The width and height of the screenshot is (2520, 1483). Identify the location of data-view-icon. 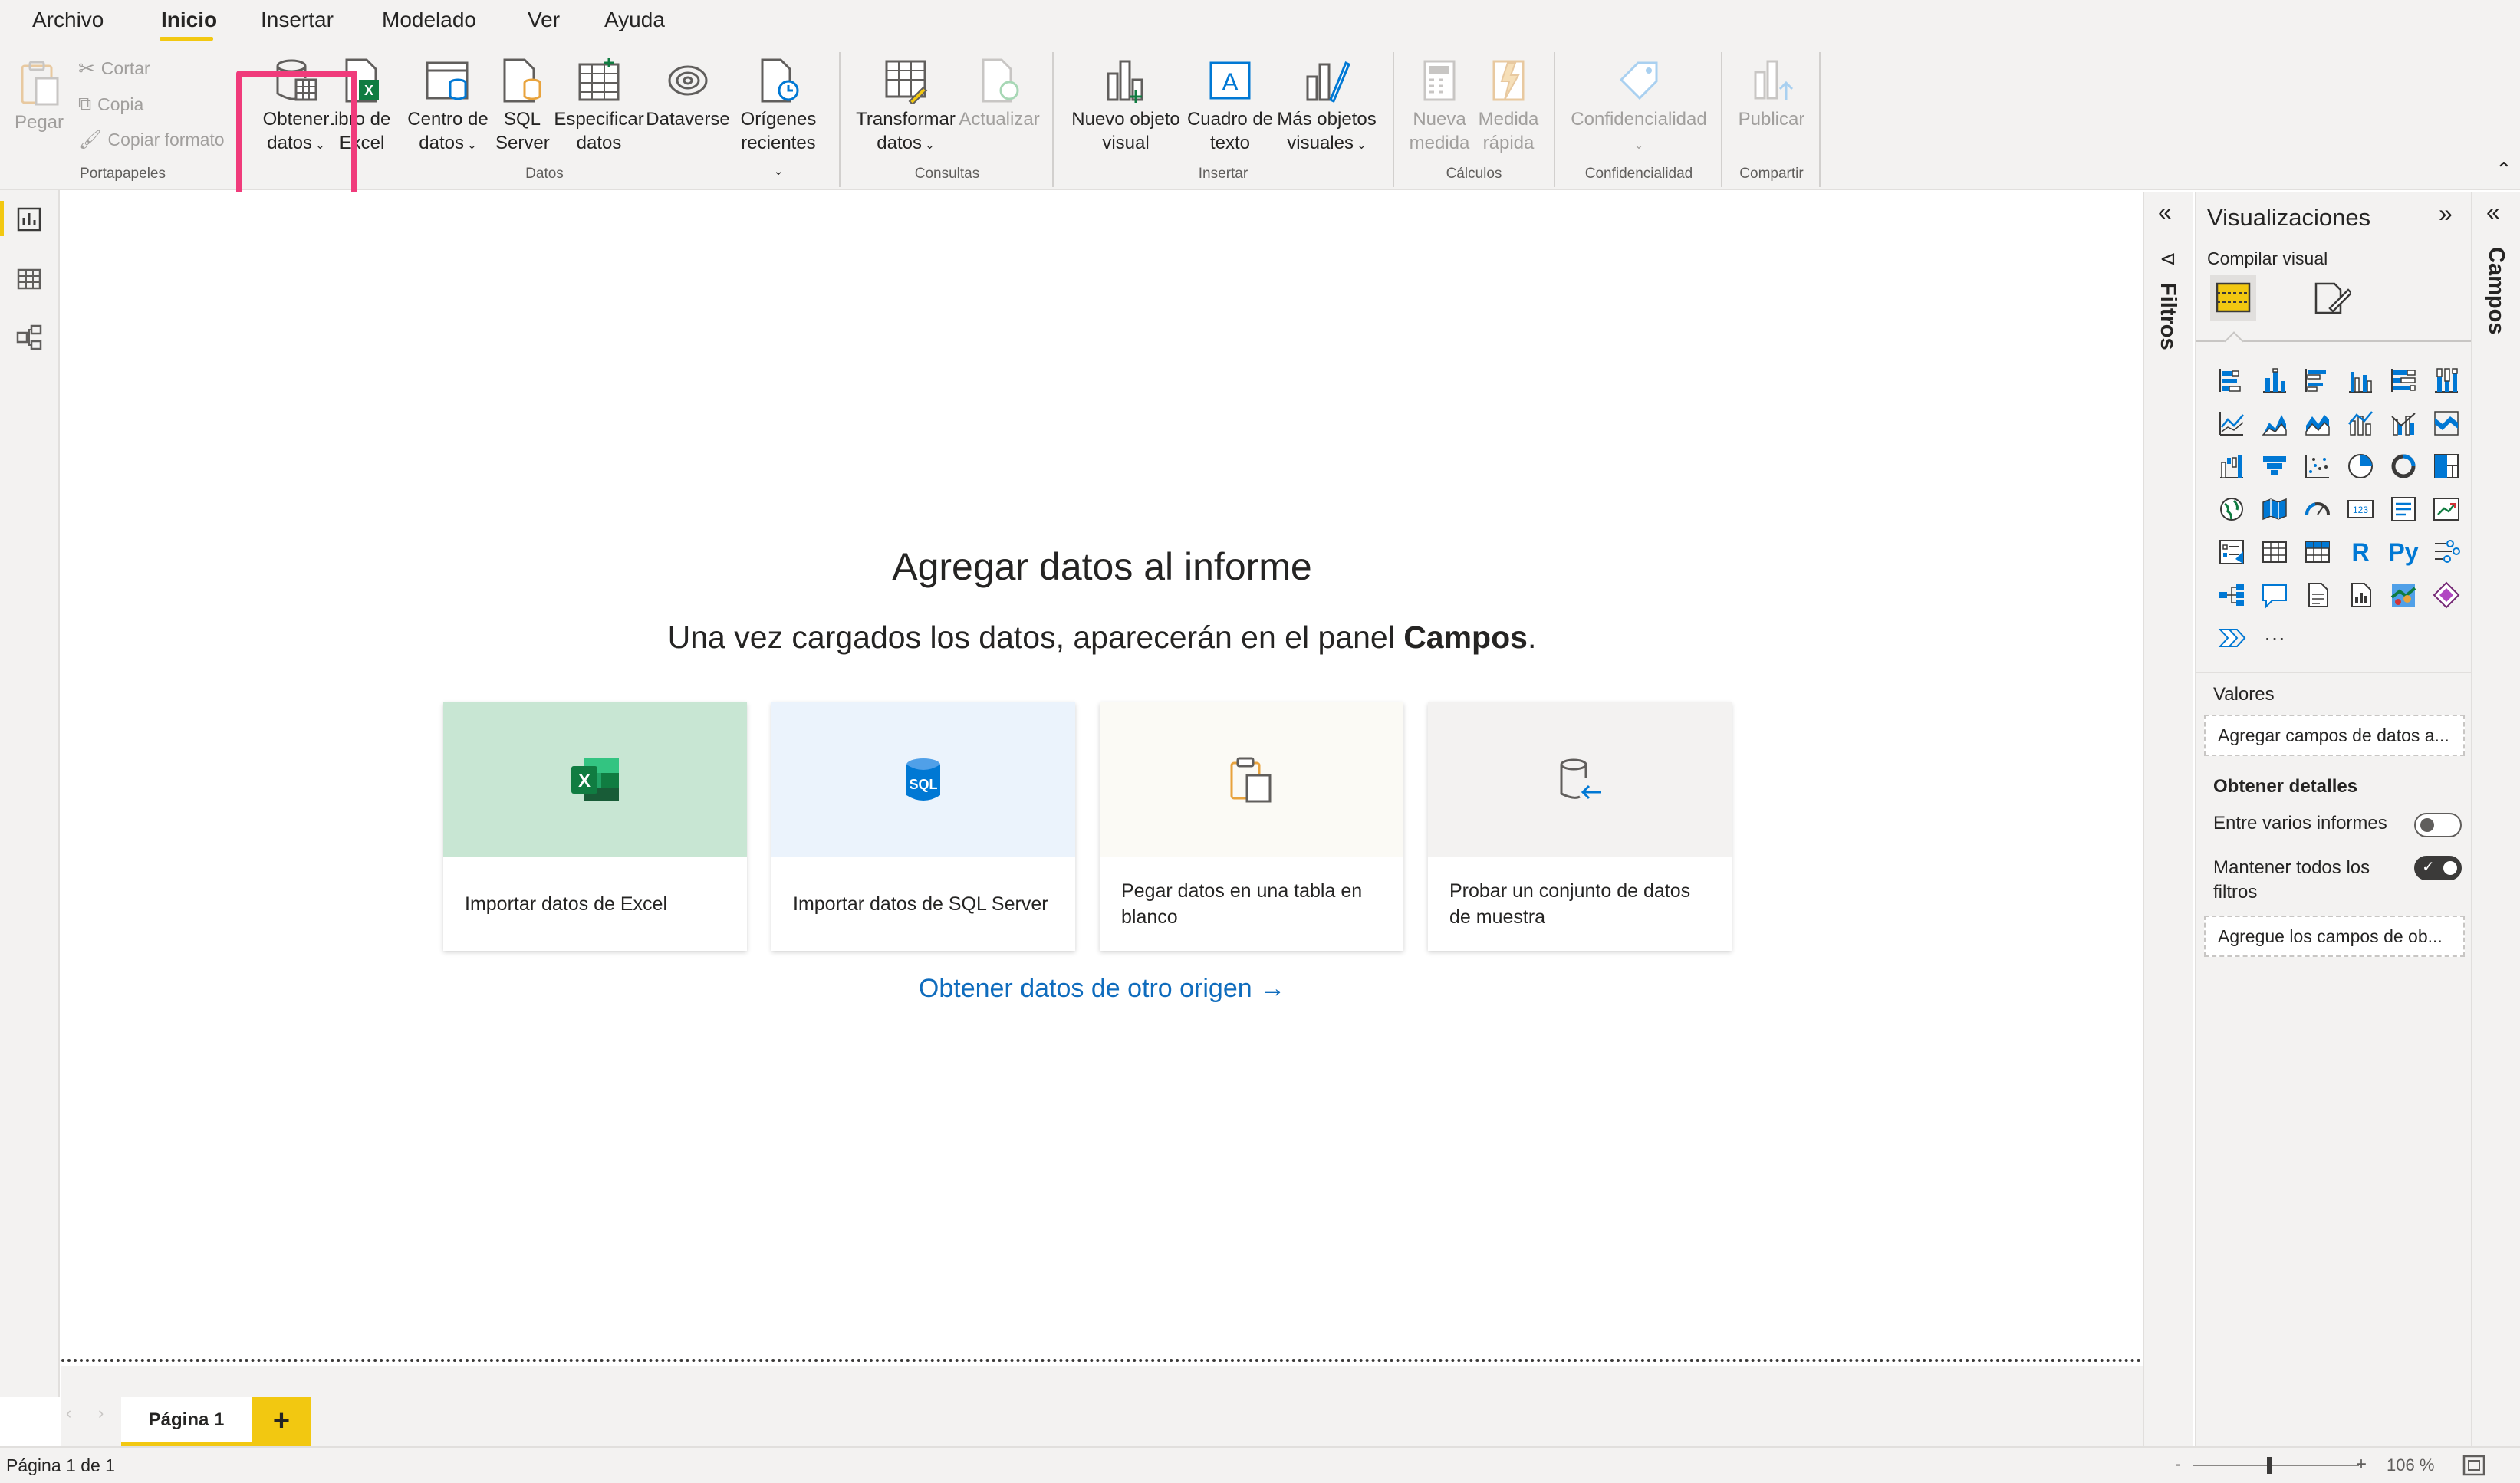
(29, 279).